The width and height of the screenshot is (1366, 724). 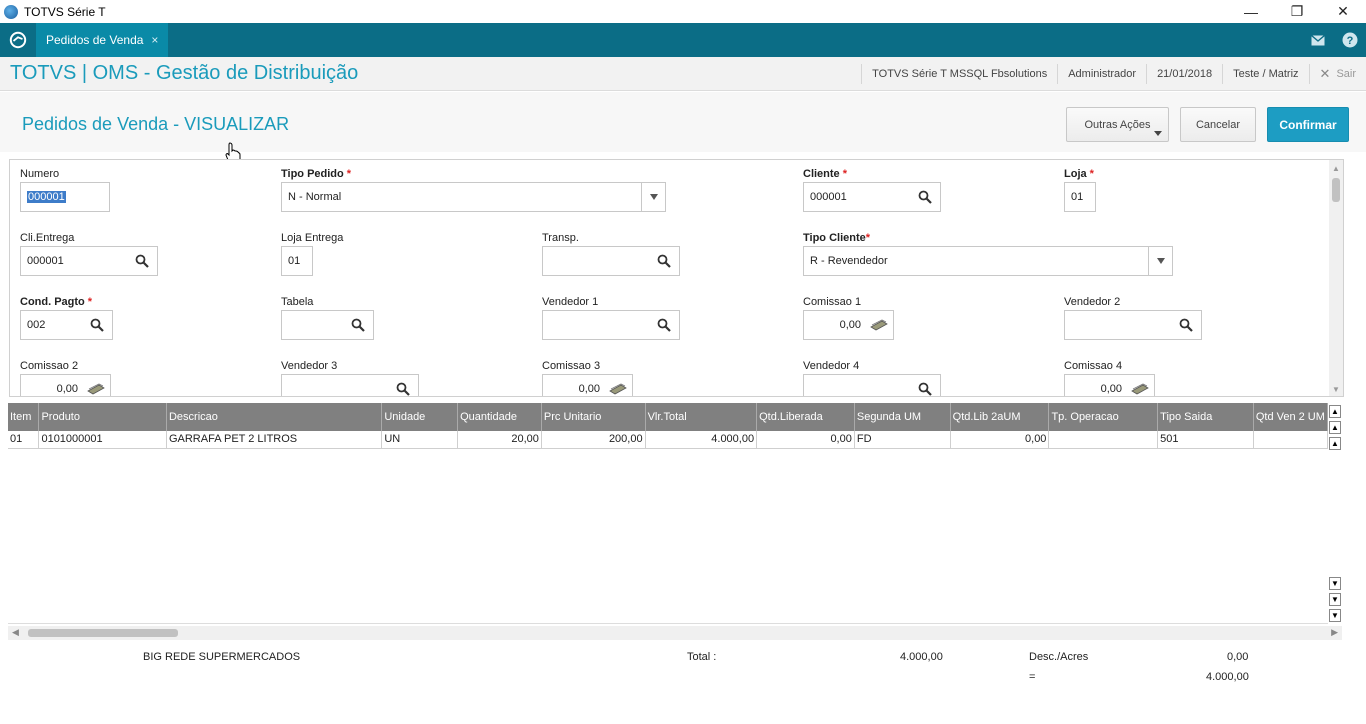 I want to click on grid-horizontal-scrollbar: ◀ ▶, so click(x=675, y=633).